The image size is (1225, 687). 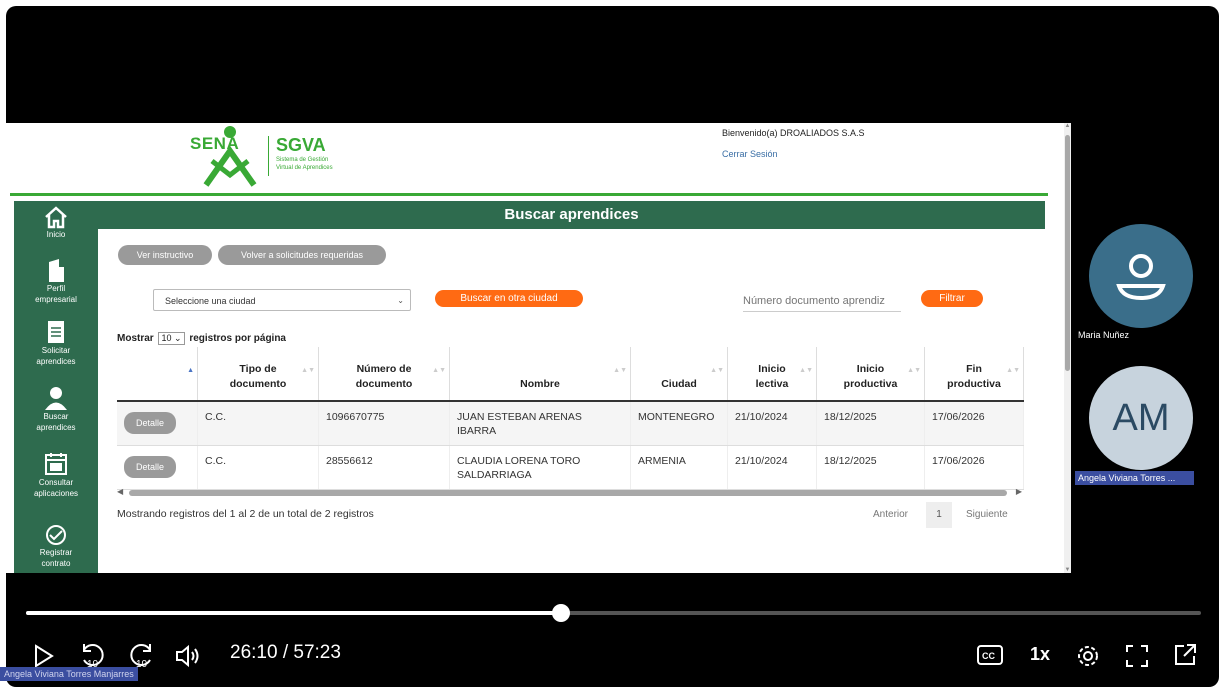 What do you see at coordinates (56, 270) in the screenshot?
I see `building-icon` at bounding box center [56, 270].